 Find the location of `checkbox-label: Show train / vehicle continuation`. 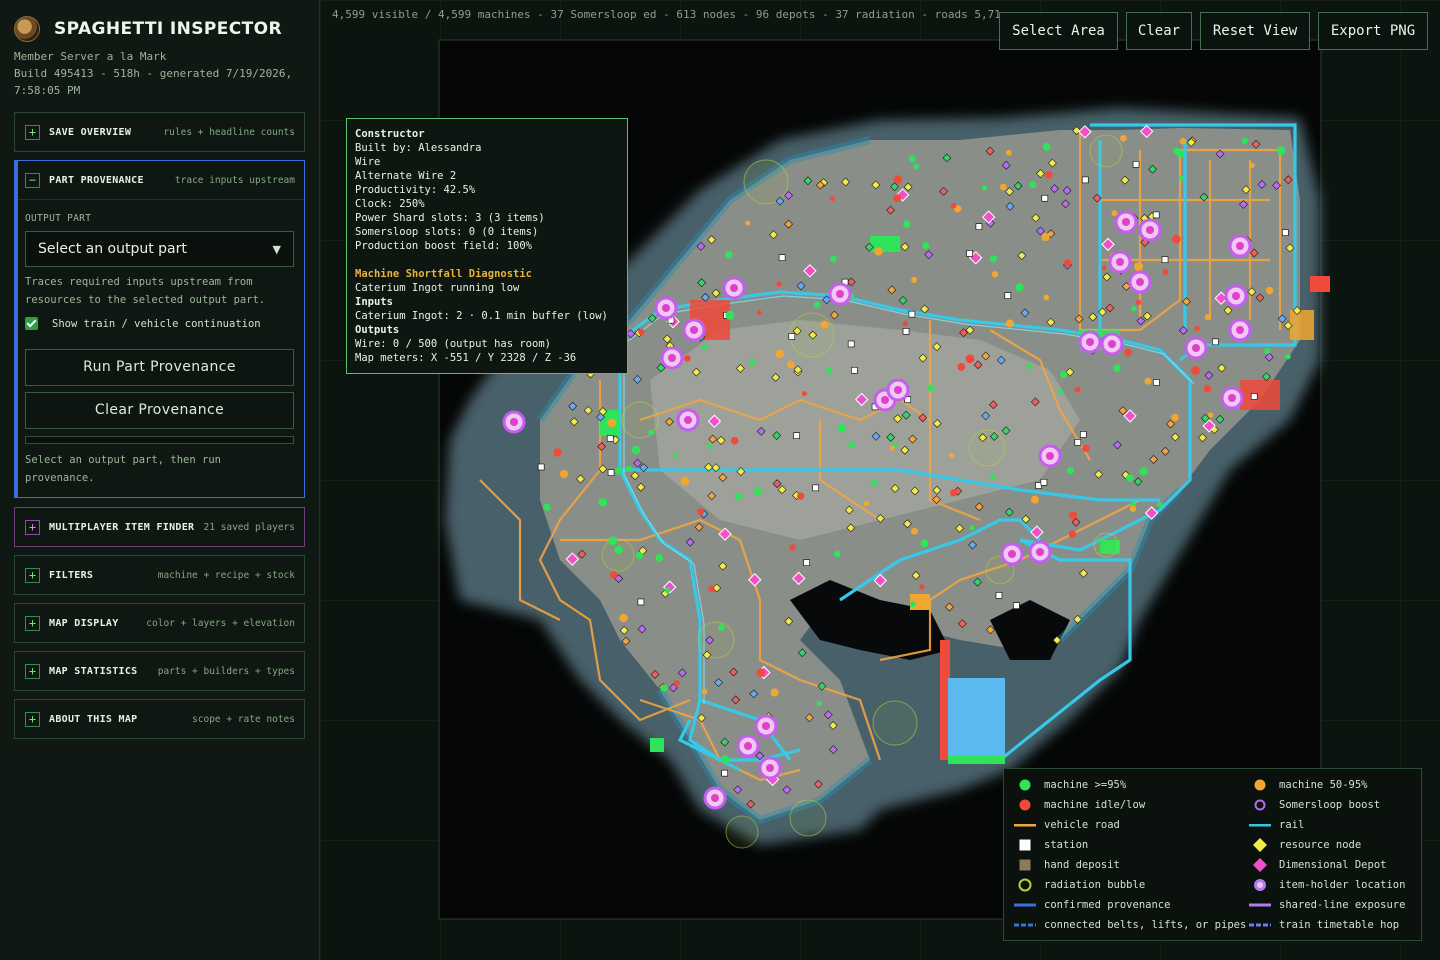

checkbox-label: Show train / vehicle continuation is located at coordinates (156, 323).